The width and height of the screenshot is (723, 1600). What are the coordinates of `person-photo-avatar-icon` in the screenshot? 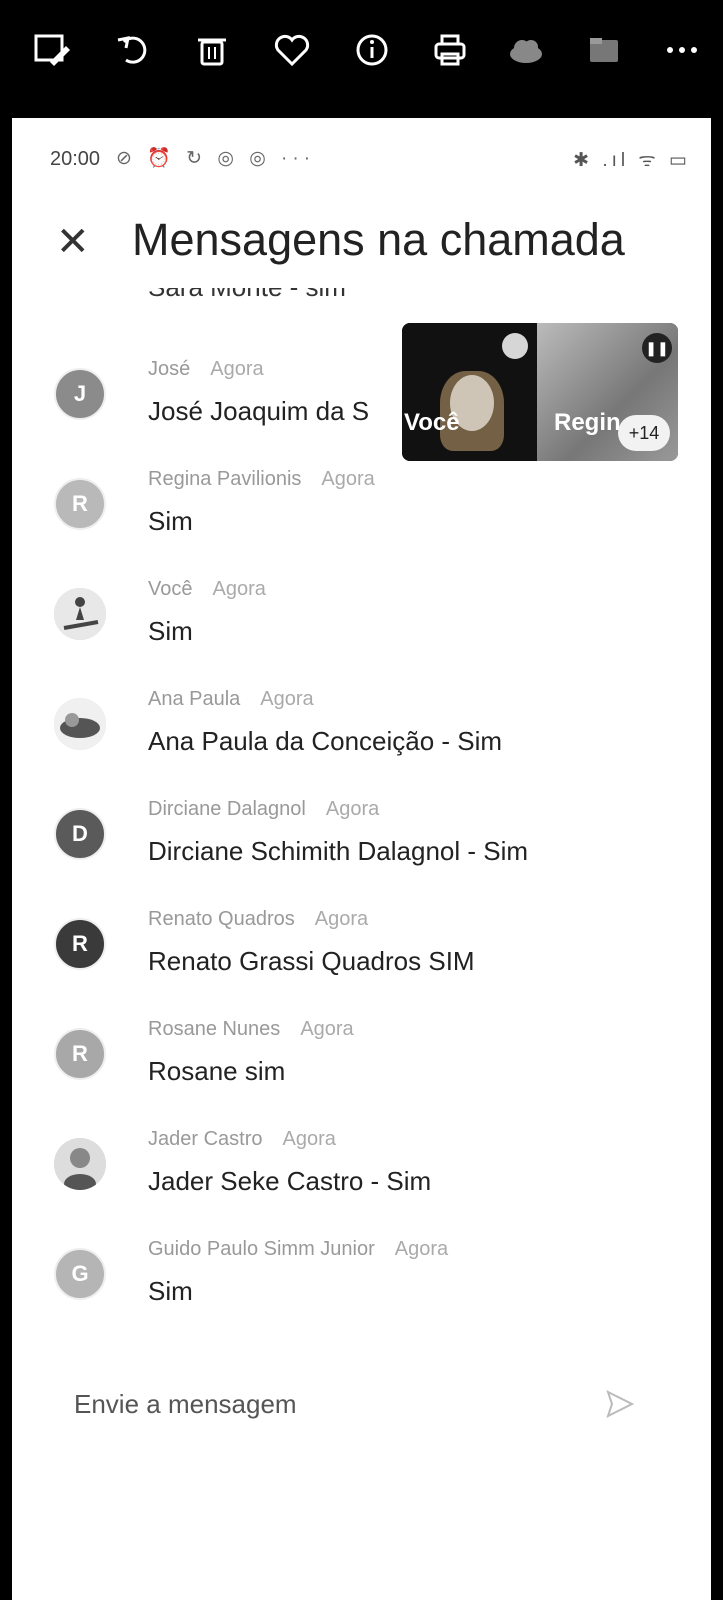 It's located at (80, 1164).